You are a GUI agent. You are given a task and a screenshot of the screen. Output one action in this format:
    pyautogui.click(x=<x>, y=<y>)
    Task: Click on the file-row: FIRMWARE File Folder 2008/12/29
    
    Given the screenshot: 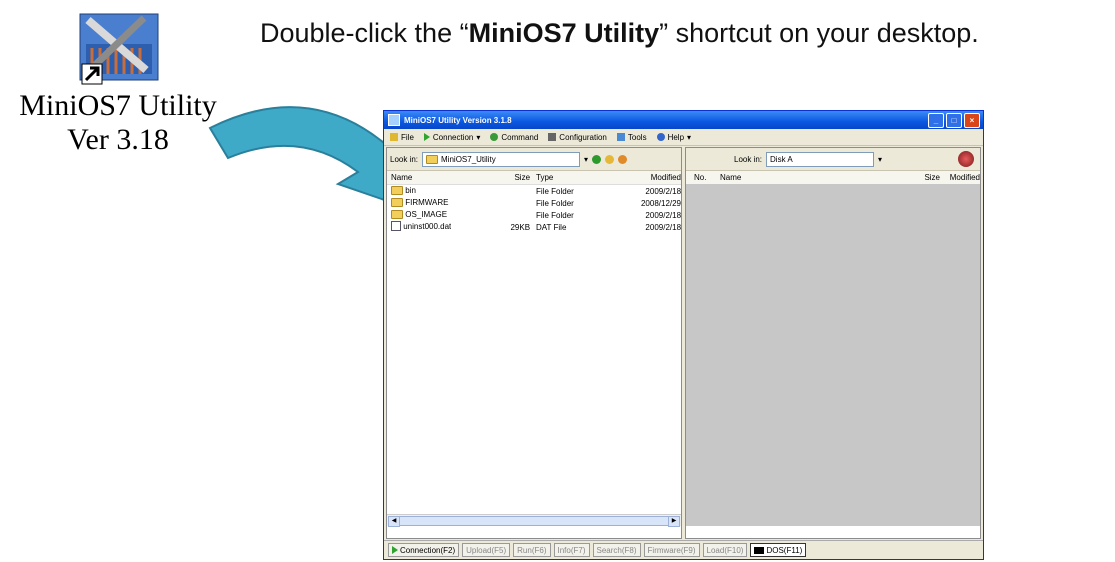 What is the action you would take?
    pyautogui.click(x=534, y=203)
    